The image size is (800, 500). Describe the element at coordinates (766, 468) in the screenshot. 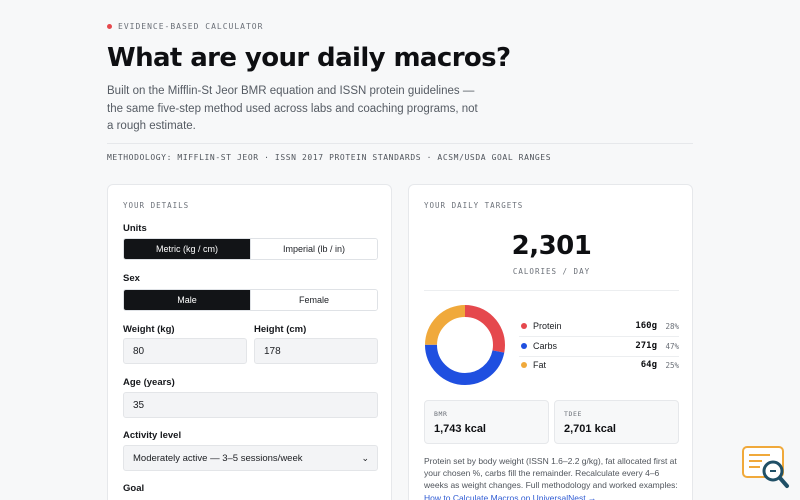

I see `search-doc-badge-icon` at that location.